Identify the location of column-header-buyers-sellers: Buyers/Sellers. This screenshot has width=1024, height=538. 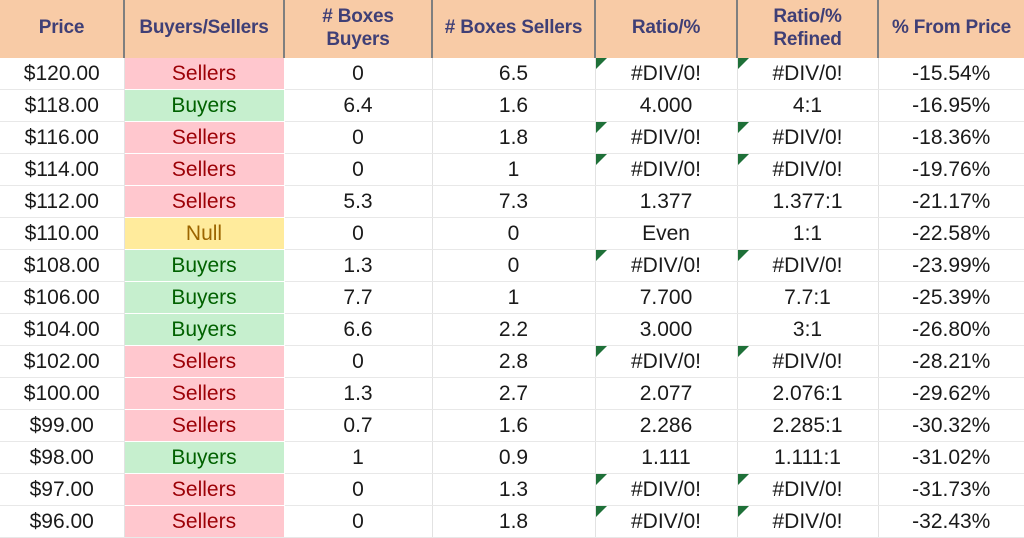
(204, 29).